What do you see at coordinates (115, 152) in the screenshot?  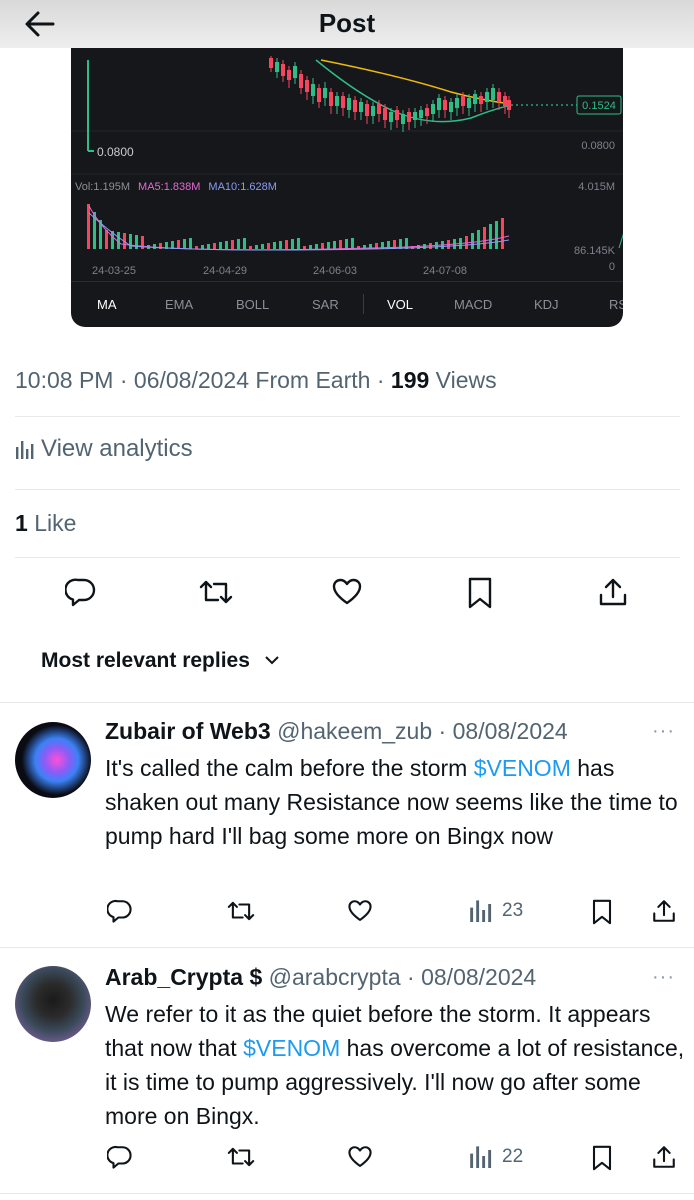 I see `left-price-marker: 0.0800` at bounding box center [115, 152].